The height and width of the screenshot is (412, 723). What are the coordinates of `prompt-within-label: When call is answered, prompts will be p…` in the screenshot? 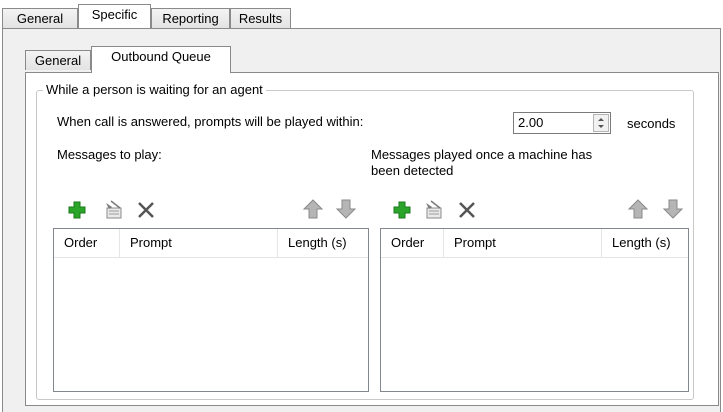 It's located at (210, 121).